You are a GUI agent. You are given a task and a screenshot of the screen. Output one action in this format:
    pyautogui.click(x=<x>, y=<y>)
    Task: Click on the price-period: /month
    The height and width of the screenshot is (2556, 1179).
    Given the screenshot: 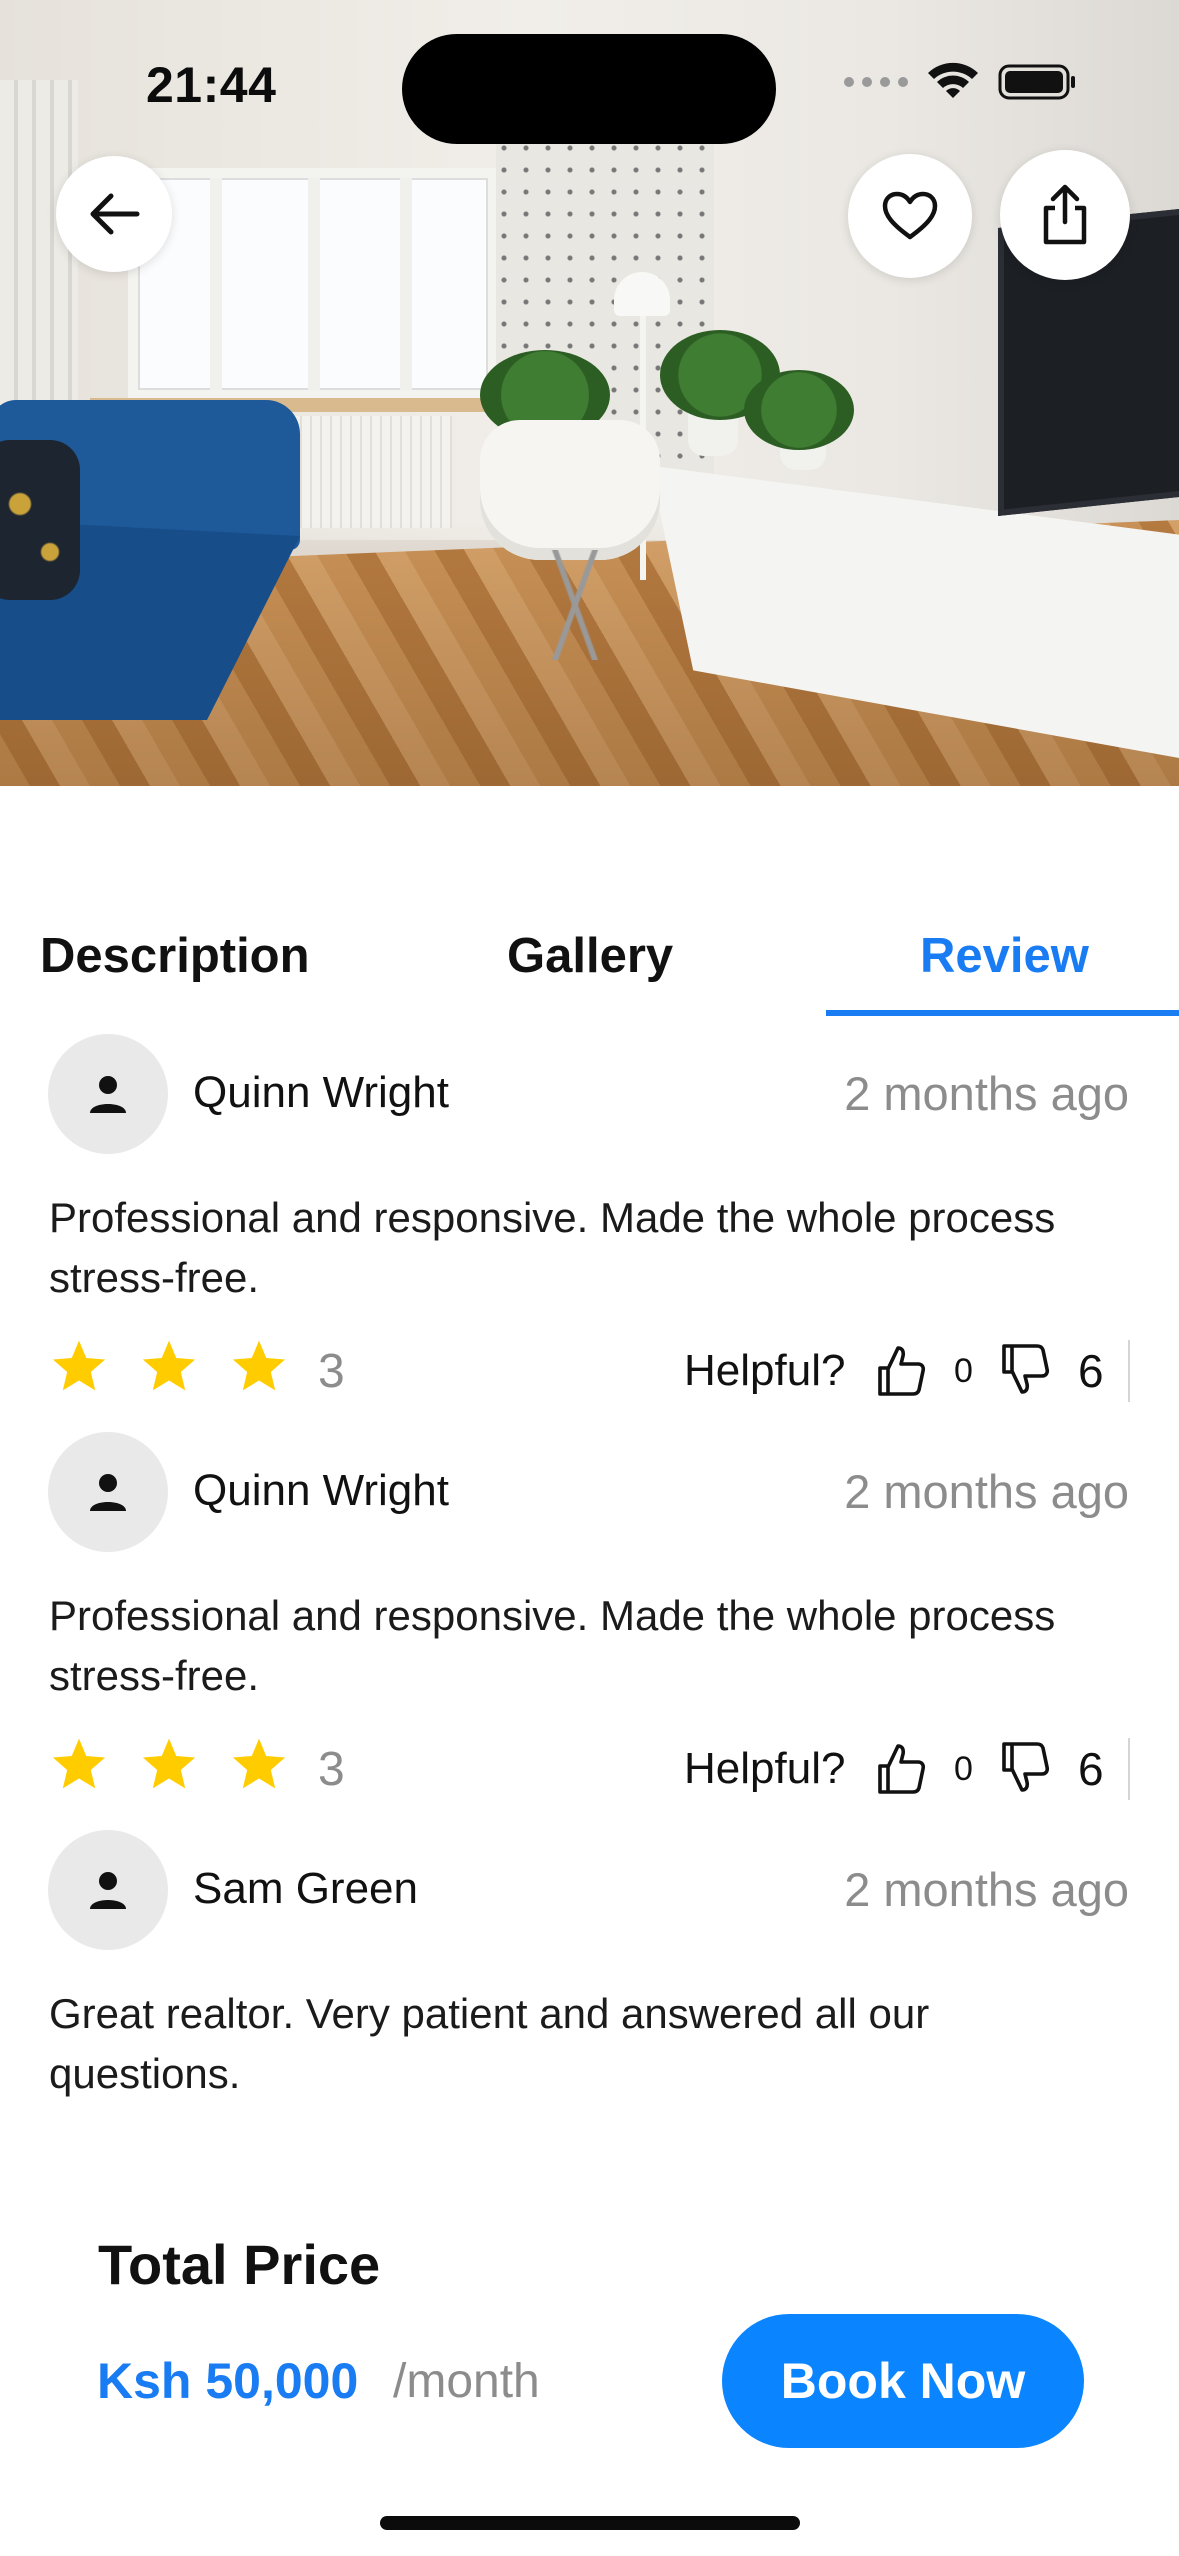 What is the action you would take?
    pyautogui.click(x=466, y=2381)
    